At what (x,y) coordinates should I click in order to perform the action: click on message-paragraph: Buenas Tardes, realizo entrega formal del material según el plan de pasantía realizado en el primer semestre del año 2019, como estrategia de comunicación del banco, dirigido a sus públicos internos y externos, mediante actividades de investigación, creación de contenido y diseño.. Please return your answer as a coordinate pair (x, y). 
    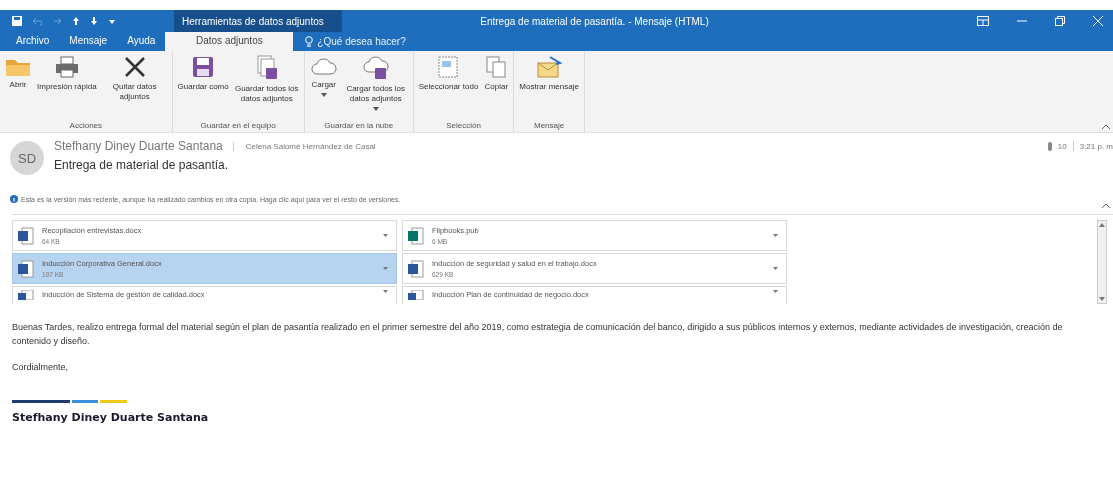
    Looking at the image, I should click on (538, 334).